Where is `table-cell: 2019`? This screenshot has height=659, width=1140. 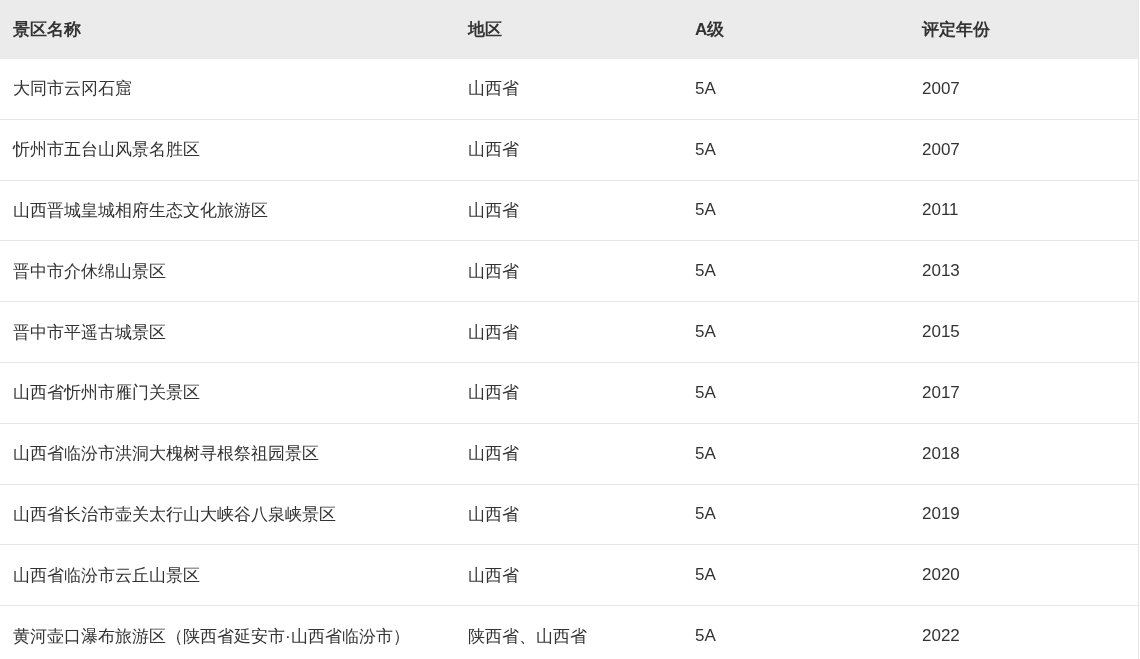 table-cell: 2019 is located at coordinates (1024, 514).